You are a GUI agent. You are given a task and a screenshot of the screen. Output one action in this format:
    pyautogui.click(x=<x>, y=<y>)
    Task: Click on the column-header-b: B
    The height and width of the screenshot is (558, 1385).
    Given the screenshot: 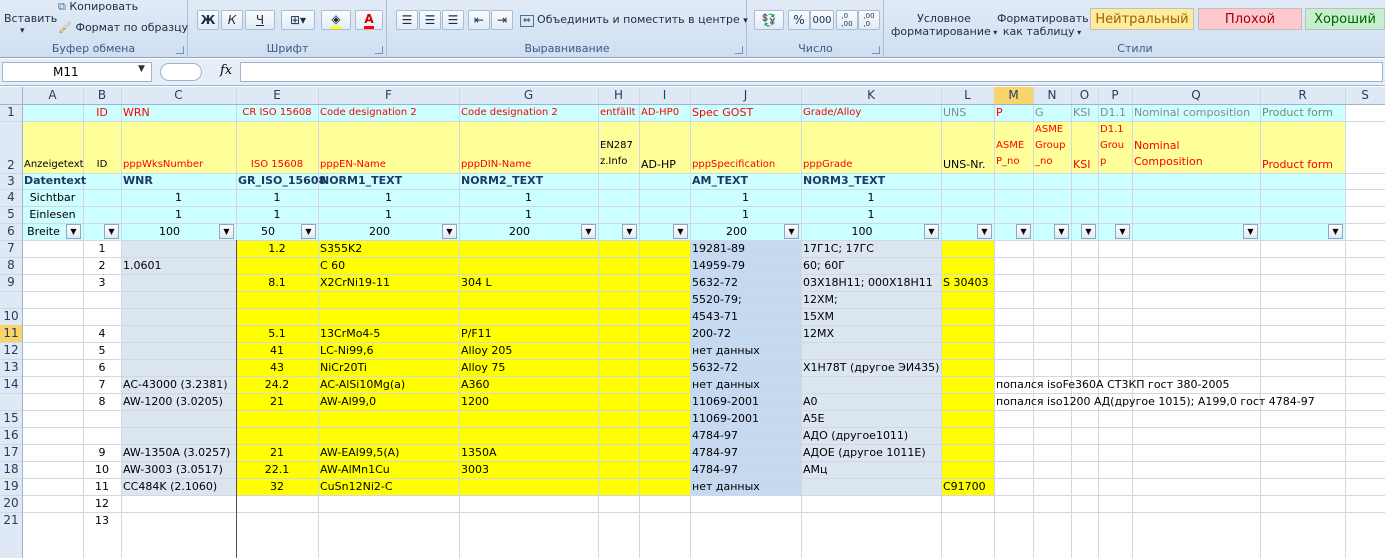 What is the action you would take?
    pyautogui.click(x=102, y=95)
    